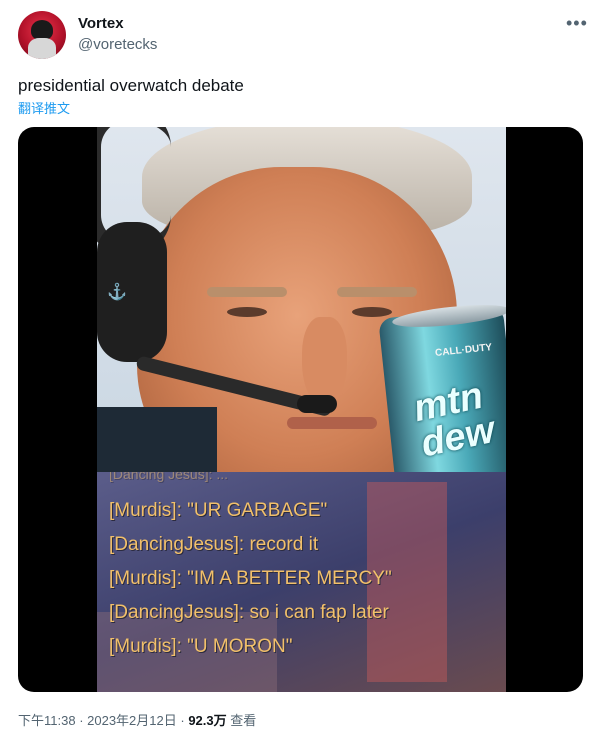 The image size is (601, 746). What do you see at coordinates (218, 510) in the screenshot?
I see `chat-line: [Murdis]: "UR GARBAGE"` at bounding box center [218, 510].